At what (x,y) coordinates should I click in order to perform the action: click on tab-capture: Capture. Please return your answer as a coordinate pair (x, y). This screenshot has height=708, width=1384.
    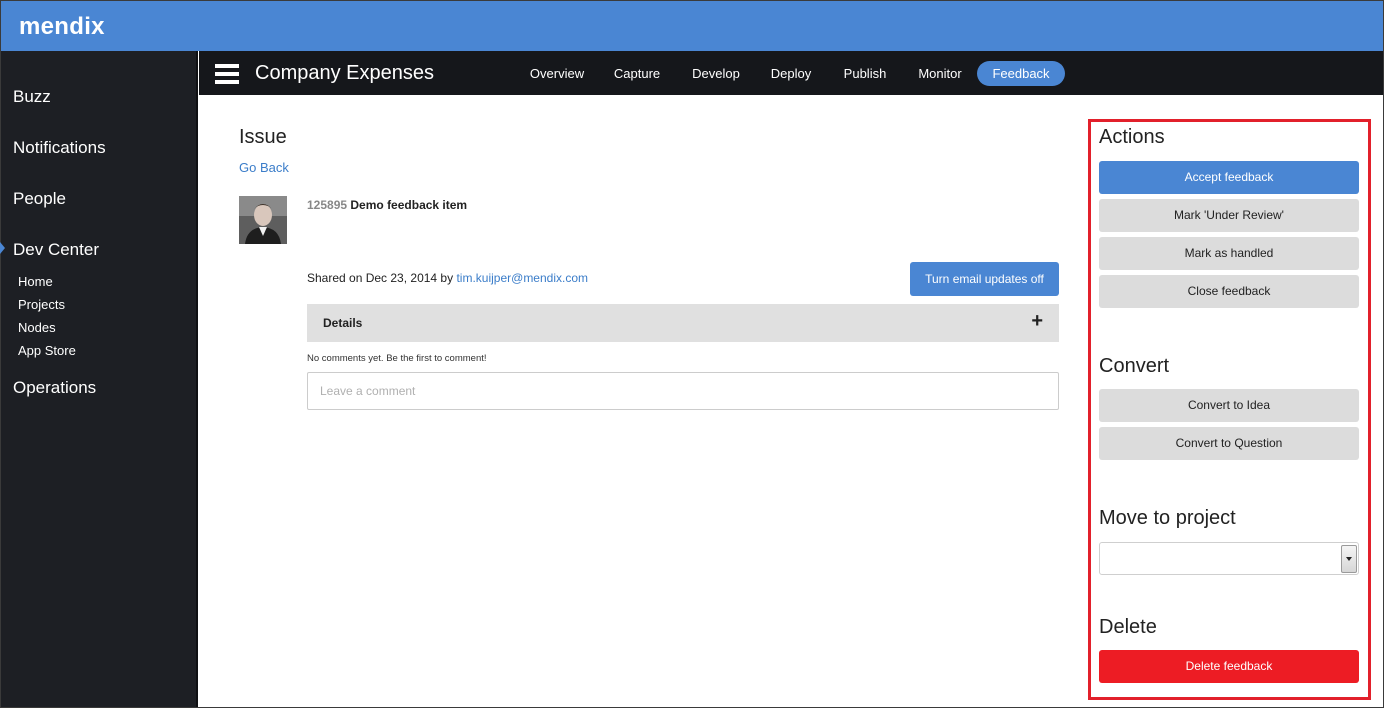
    Looking at the image, I should click on (637, 73).